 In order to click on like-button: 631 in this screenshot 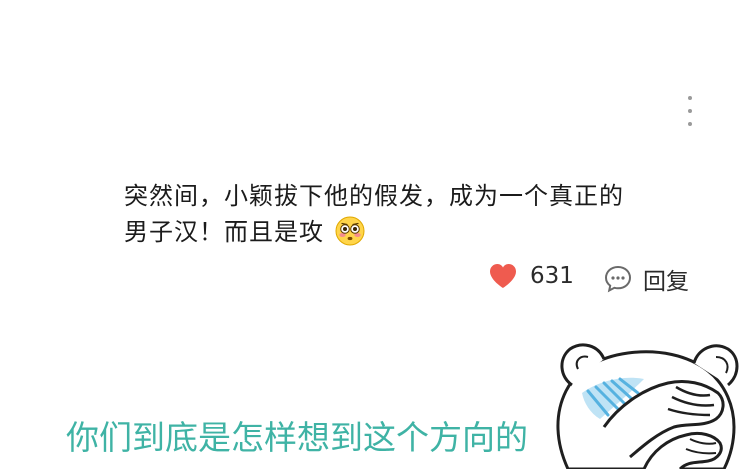, I will do `click(531, 276)`.